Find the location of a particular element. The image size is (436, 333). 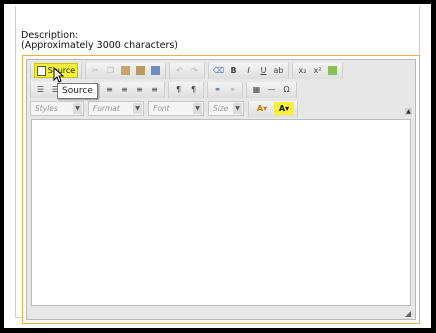

toolbar-group-align: ≡ ≡ ≡ ≡ is located at coordinates (132, 89).